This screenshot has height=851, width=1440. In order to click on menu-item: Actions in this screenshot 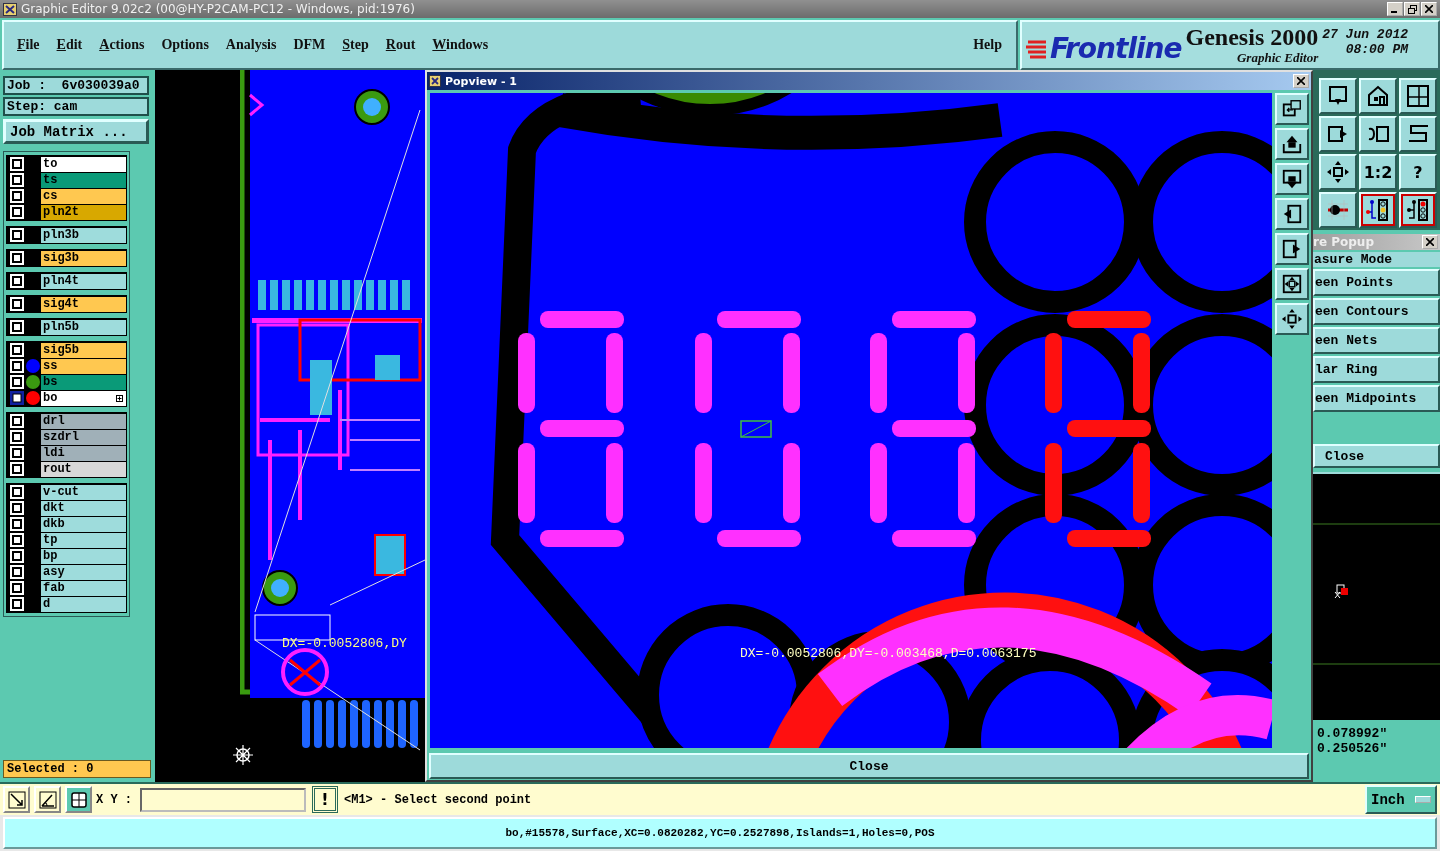, I will do `click(122, 45)`.